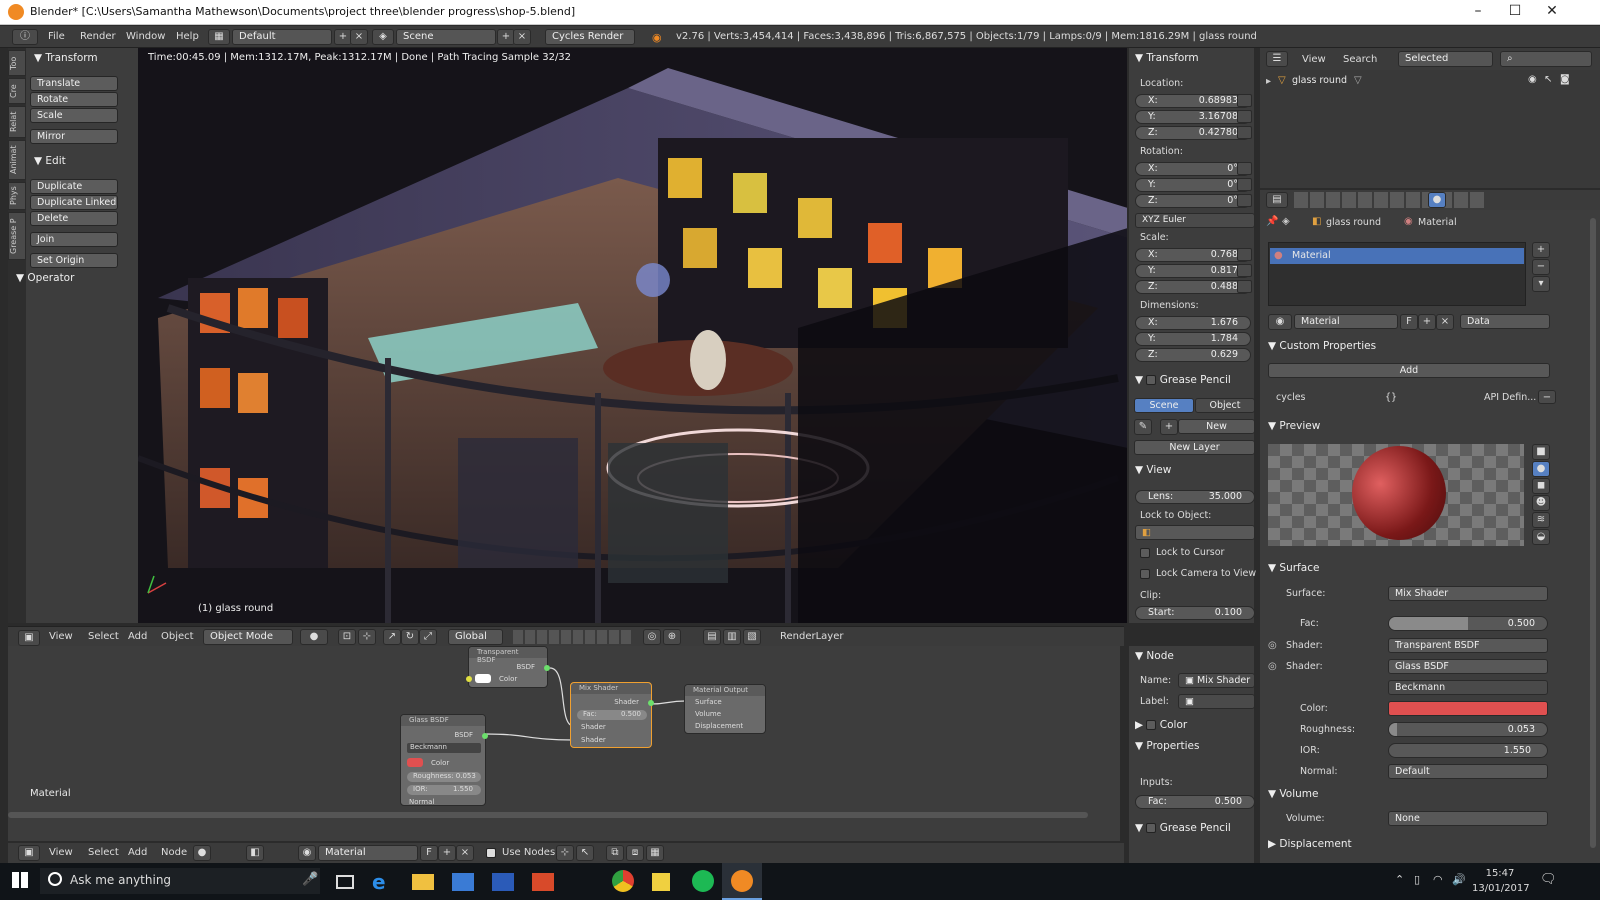 This screenshot has width=1600, height=900. What do you see at coordinates (1216, 426) in the screenshot?
I see `gp-new-button: New` at bounding box center [1216, 426].